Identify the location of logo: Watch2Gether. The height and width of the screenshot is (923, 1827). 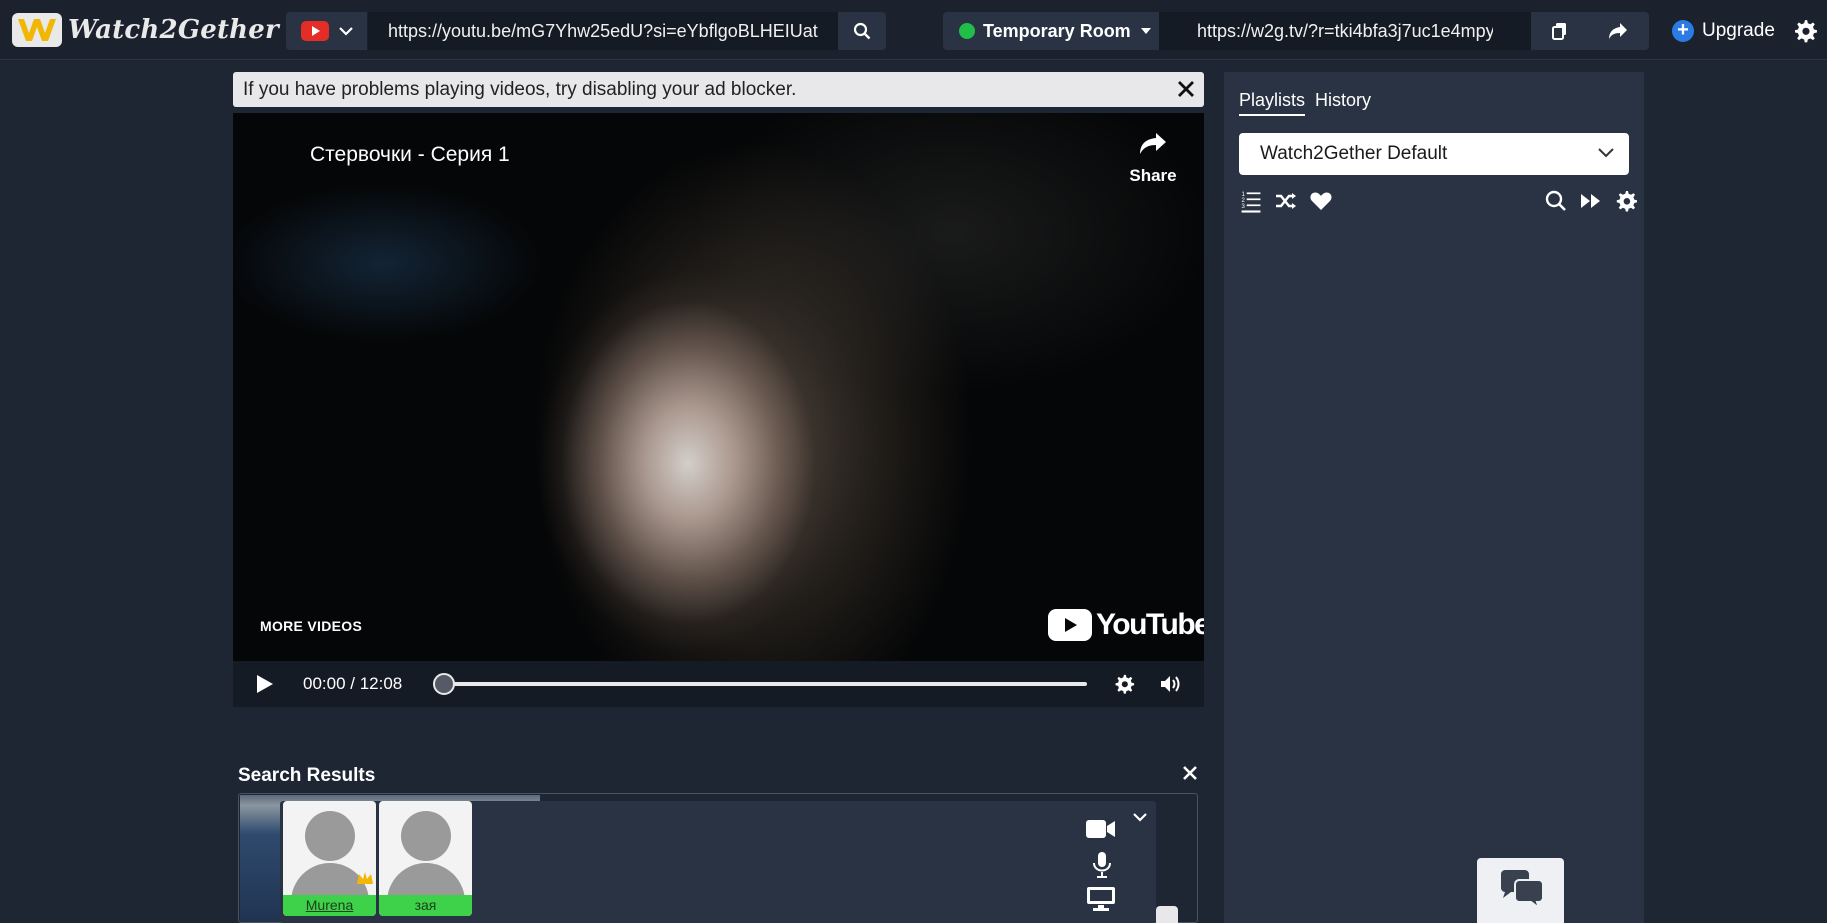
(145, 30).